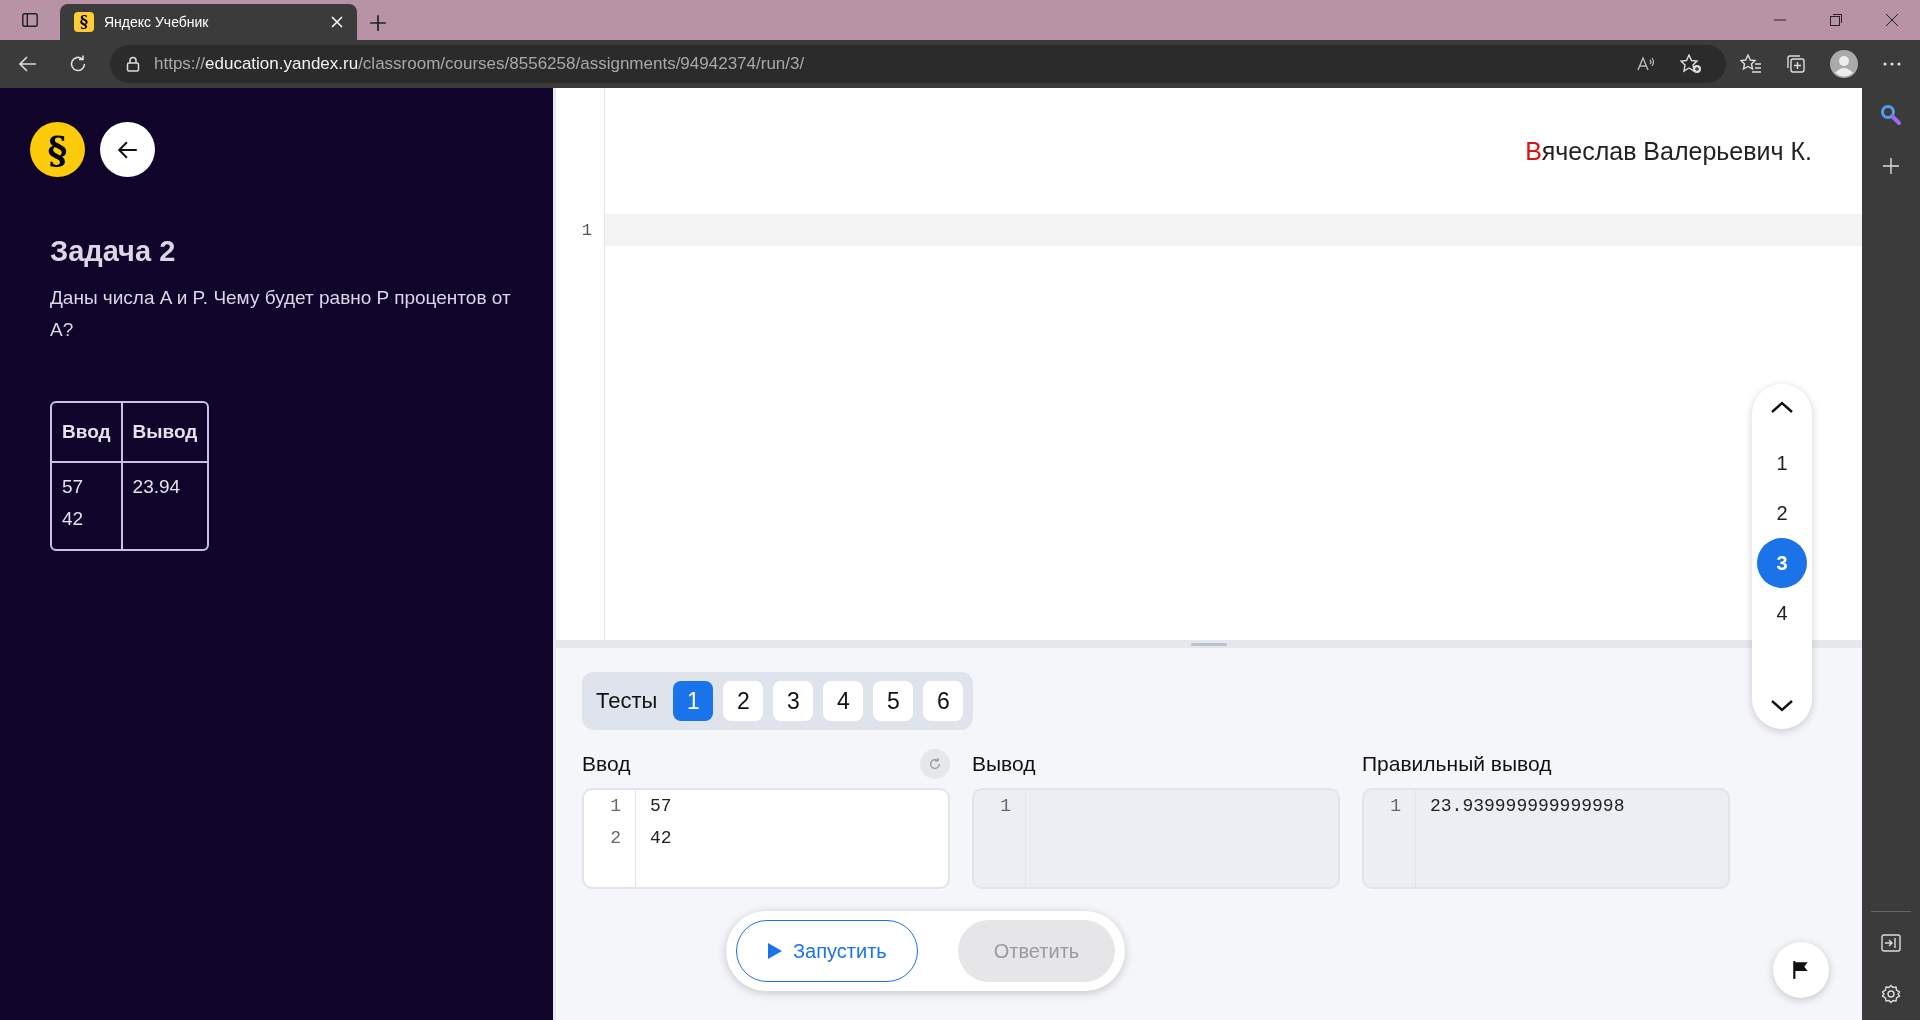 The width and height of the screenshot is (1920, 1020). I want to click on play-icon, so click(775, 951).